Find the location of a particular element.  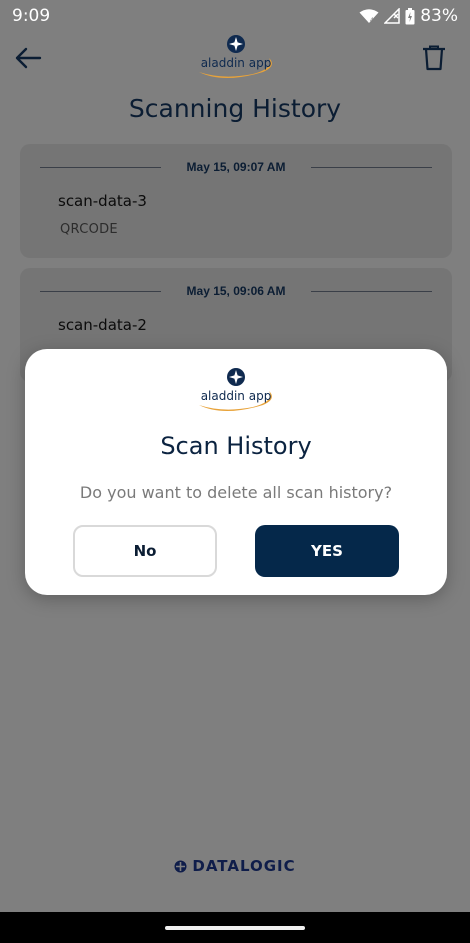

back-button is located at coordinates (28, 58).